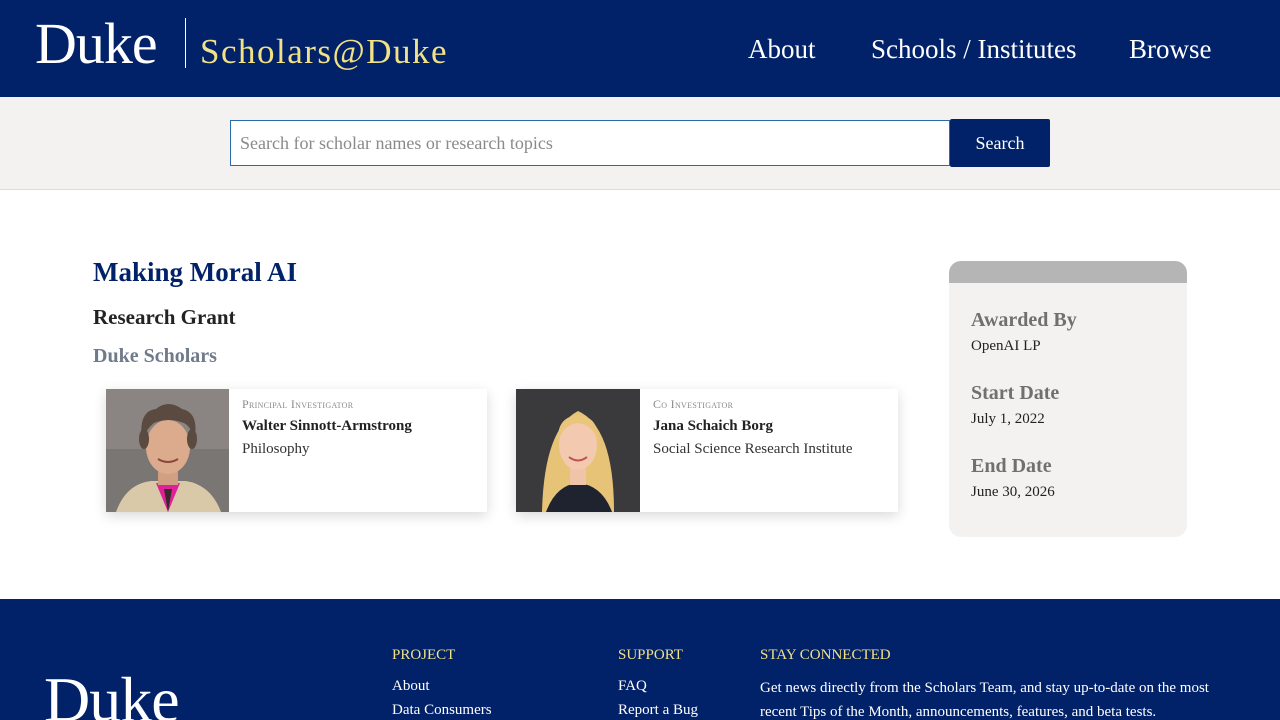  Describe the element at coordinates (1013, 492) in the screenshot. I see `end-date-value: June 30, 2026` at that location.